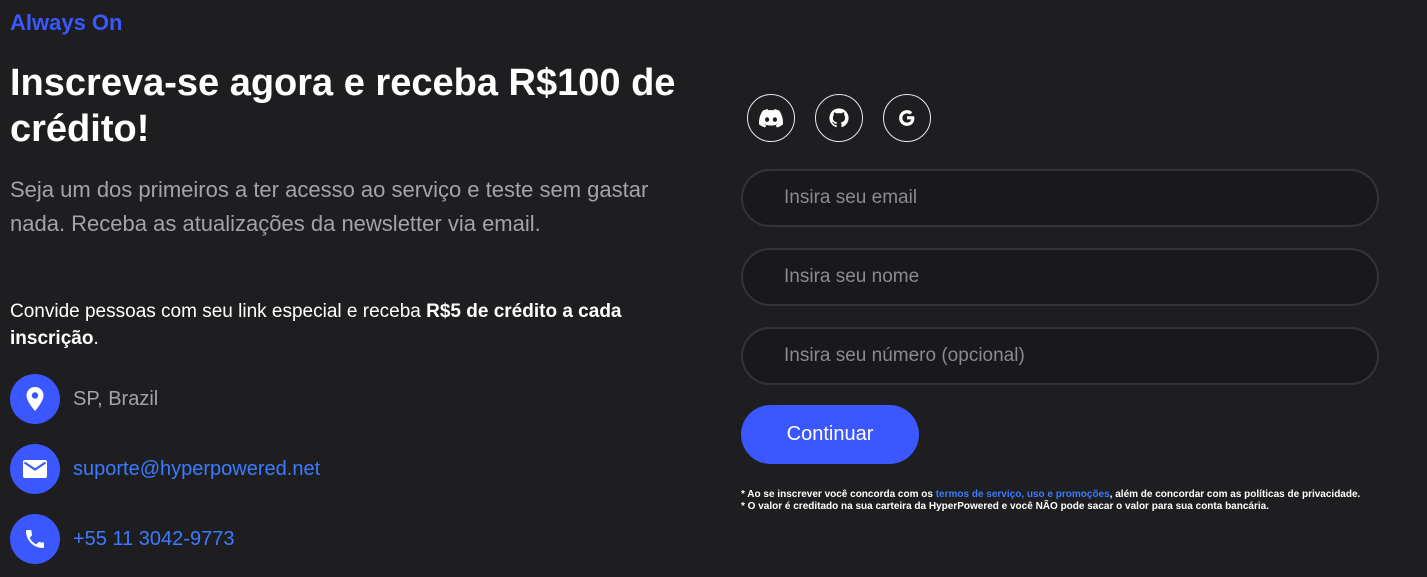 Image resolution: width=1427 pixels, height=577 pixels. I want to click on contact-phone: +55 11 3042-9773, so click(122, 539).